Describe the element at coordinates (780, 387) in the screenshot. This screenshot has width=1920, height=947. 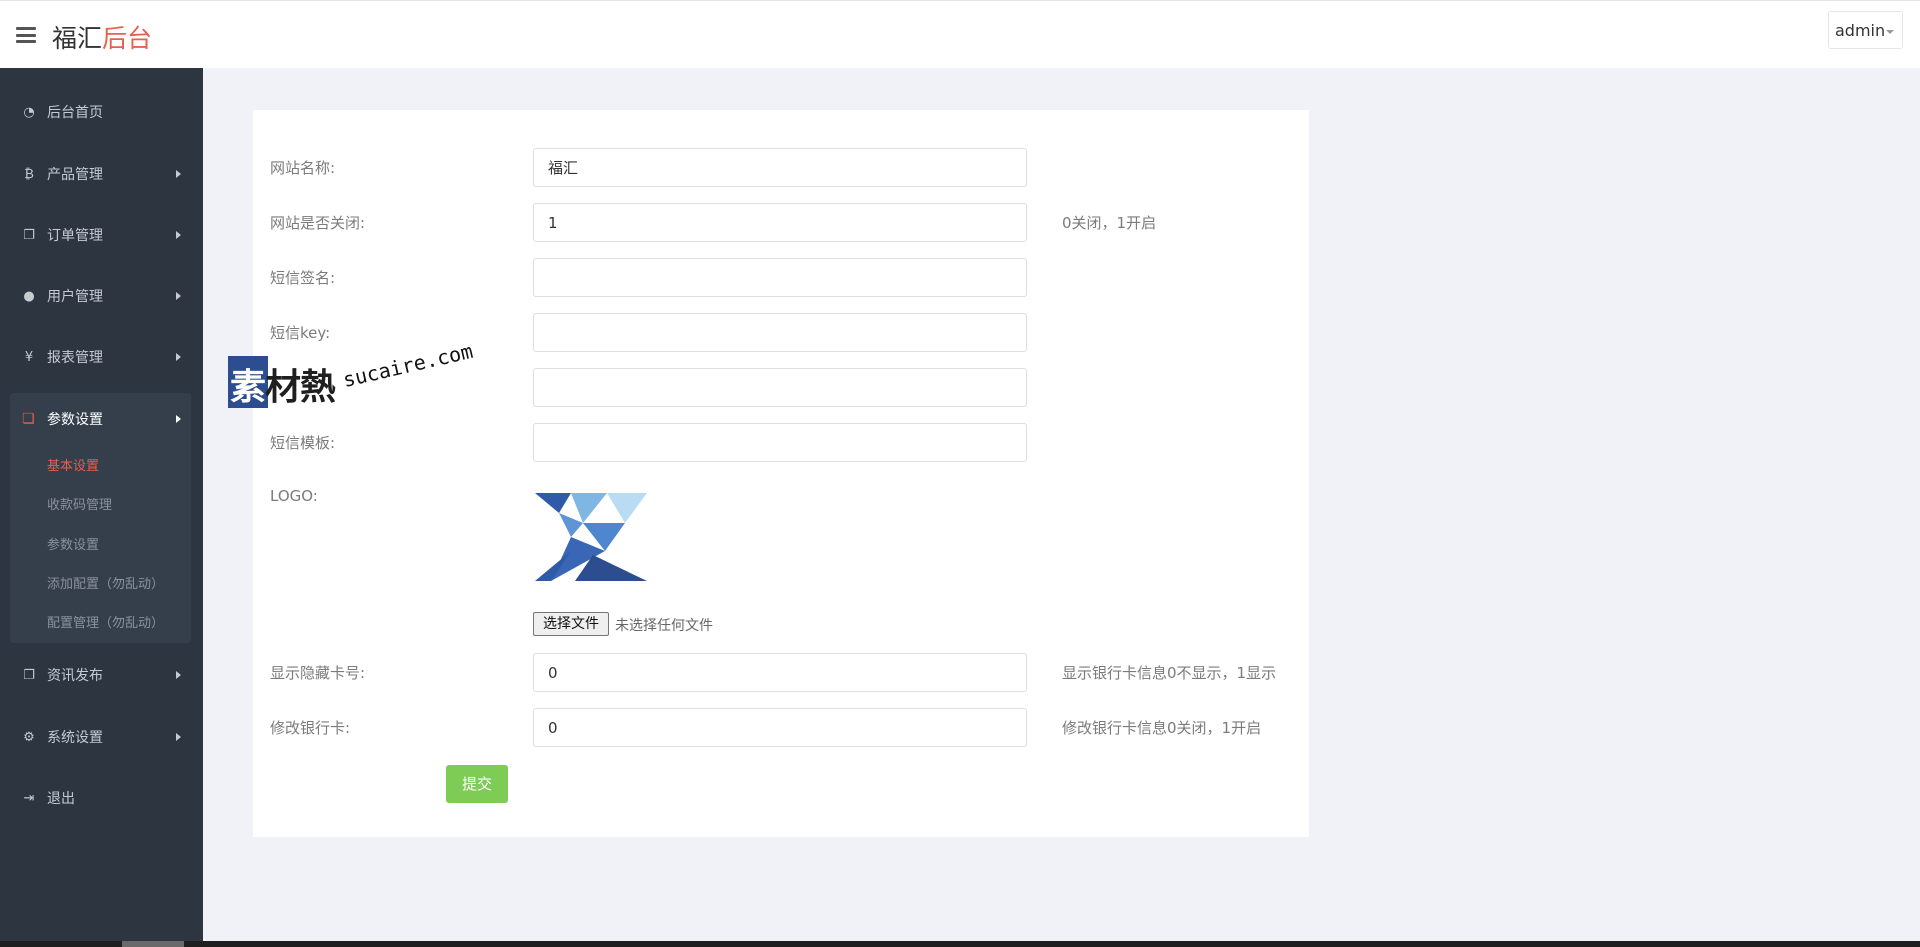
I see `sms-id-input` at that location.